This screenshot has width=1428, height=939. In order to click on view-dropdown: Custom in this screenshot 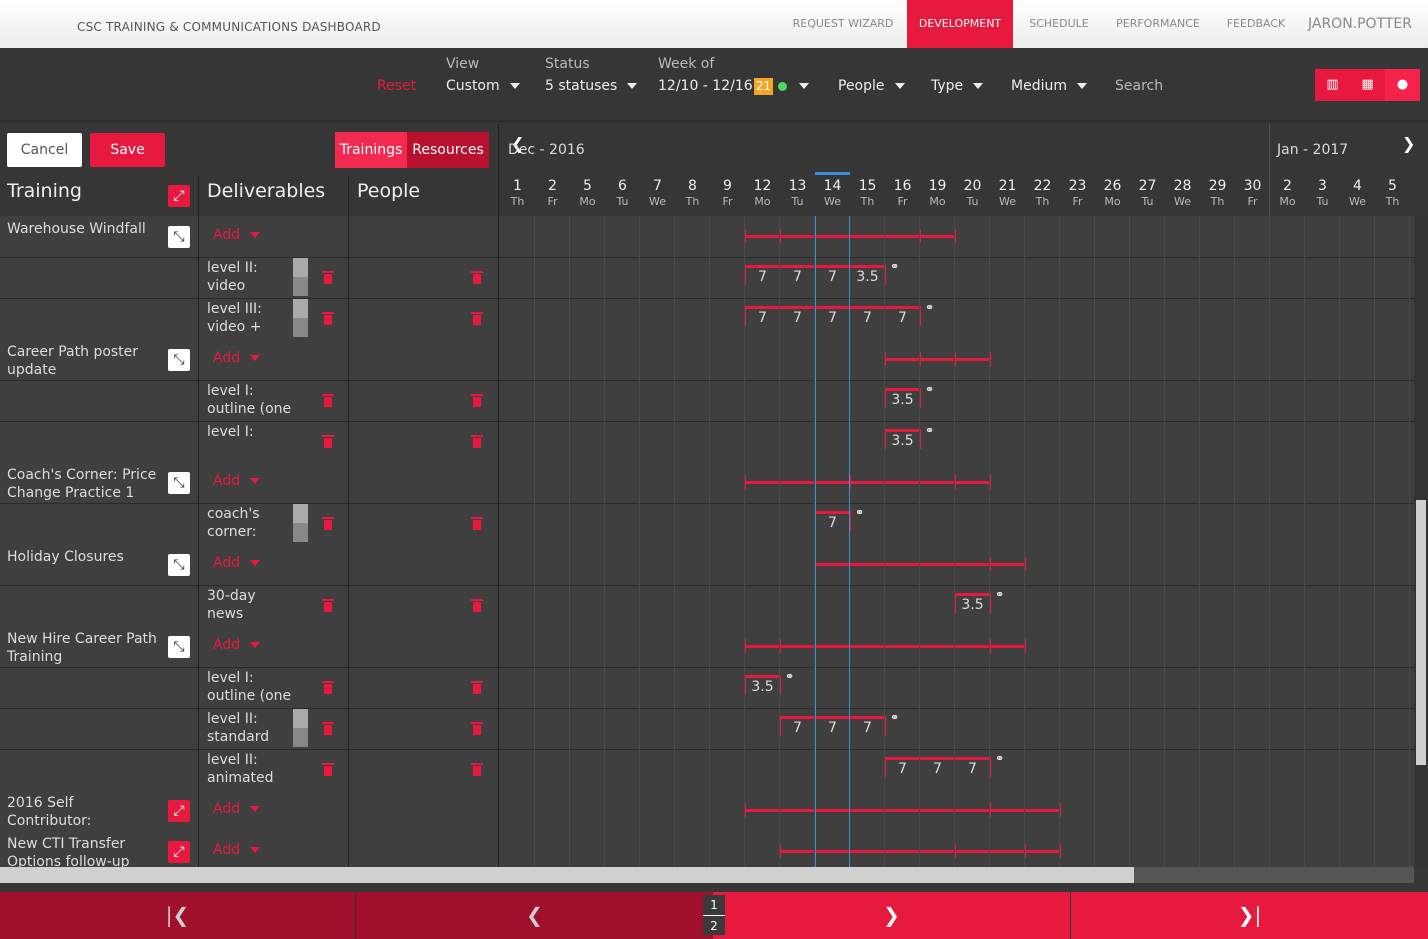, I will do `click(483, 86)`.